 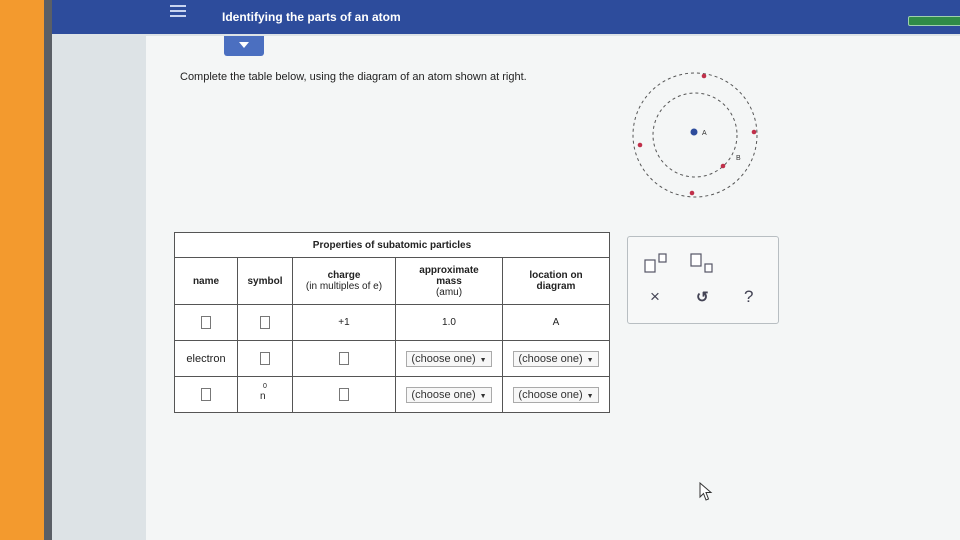 I want to click on header-symbol: symbol, so click(x=265, y=281).